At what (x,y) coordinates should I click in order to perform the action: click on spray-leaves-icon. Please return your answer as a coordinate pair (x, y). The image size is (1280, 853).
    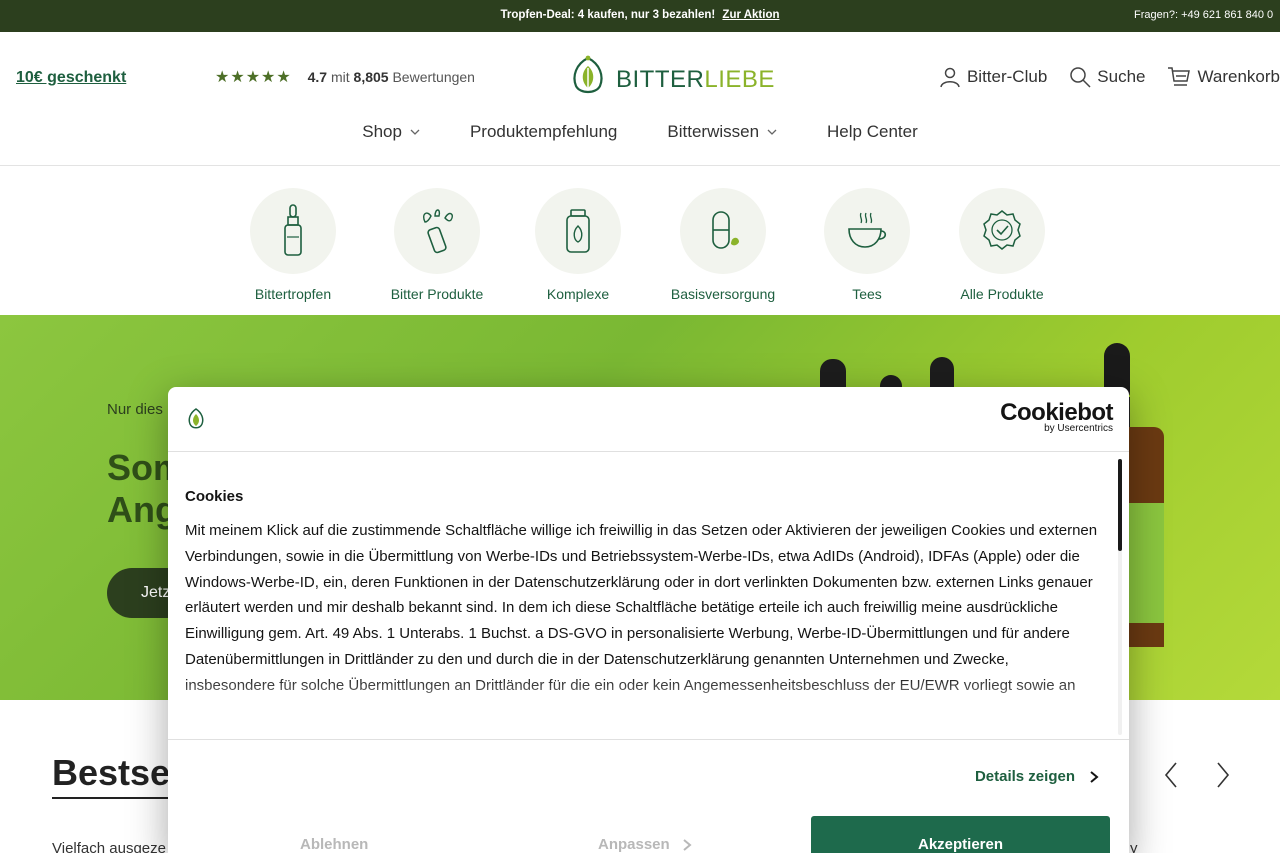
    Looking at the image, I should click on (438, 231).